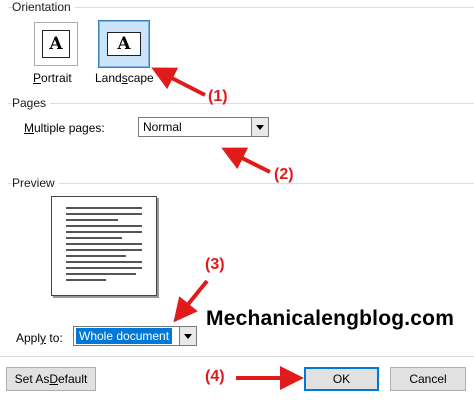  Describe the element at coordinates (218, 96) in the screenshot. I see `annotation-1: (1)` at that location.